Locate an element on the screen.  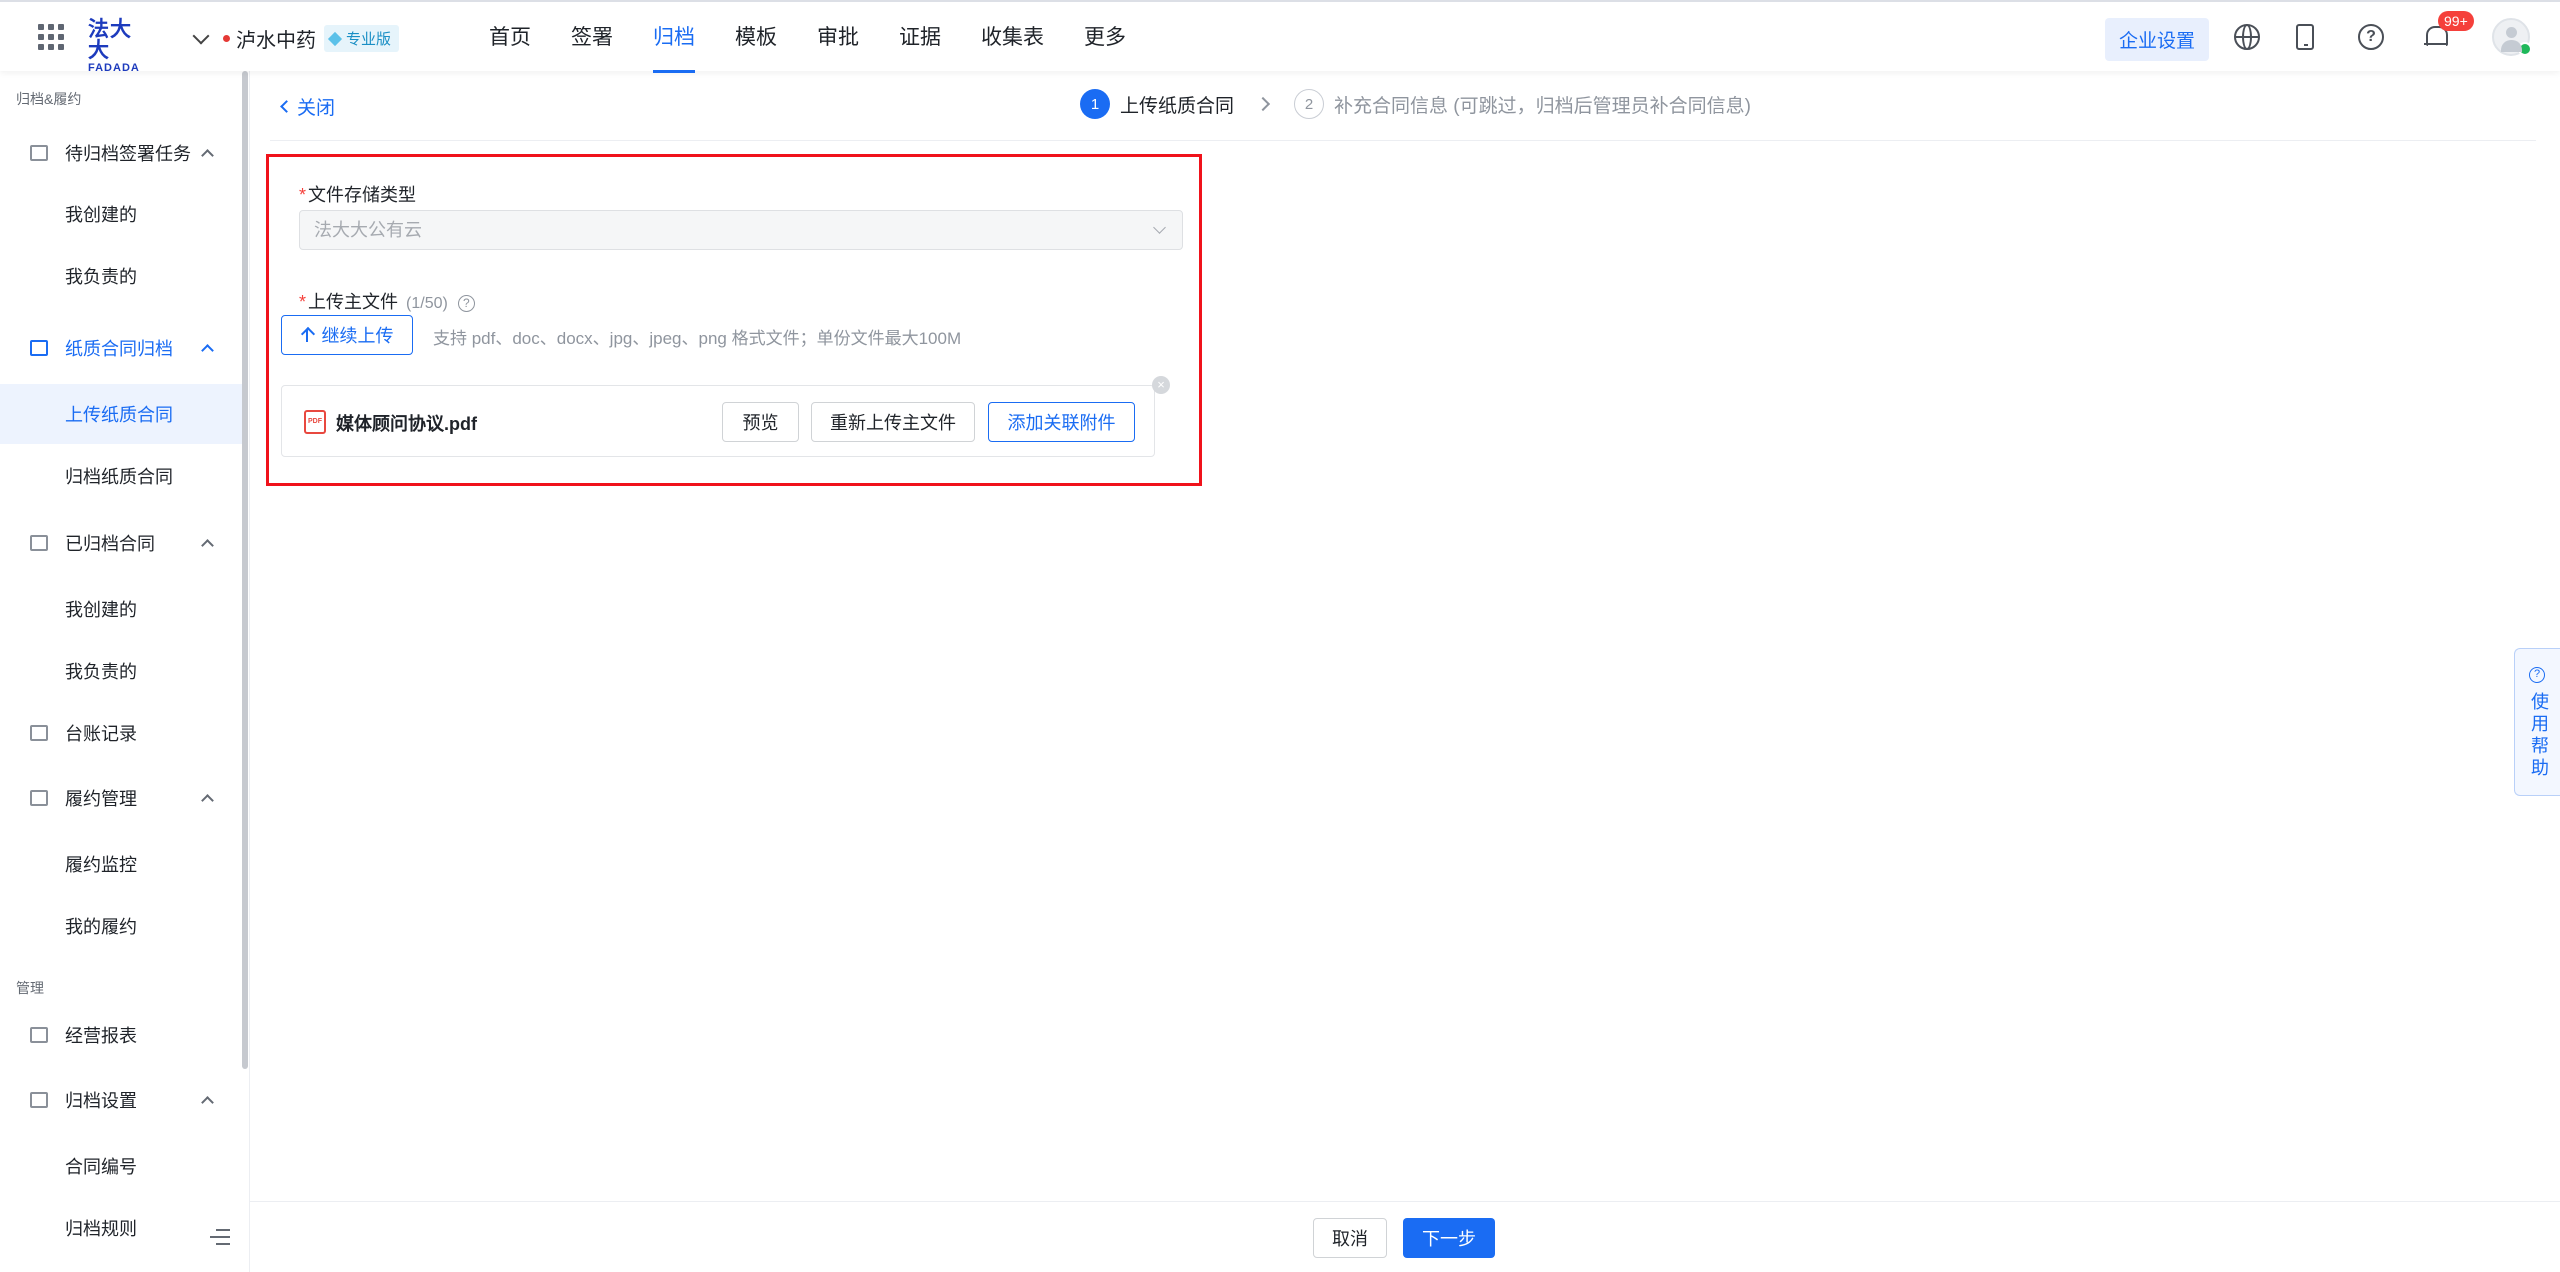
sidebar-group-title: 管理 is located at coordinates (30, 988).